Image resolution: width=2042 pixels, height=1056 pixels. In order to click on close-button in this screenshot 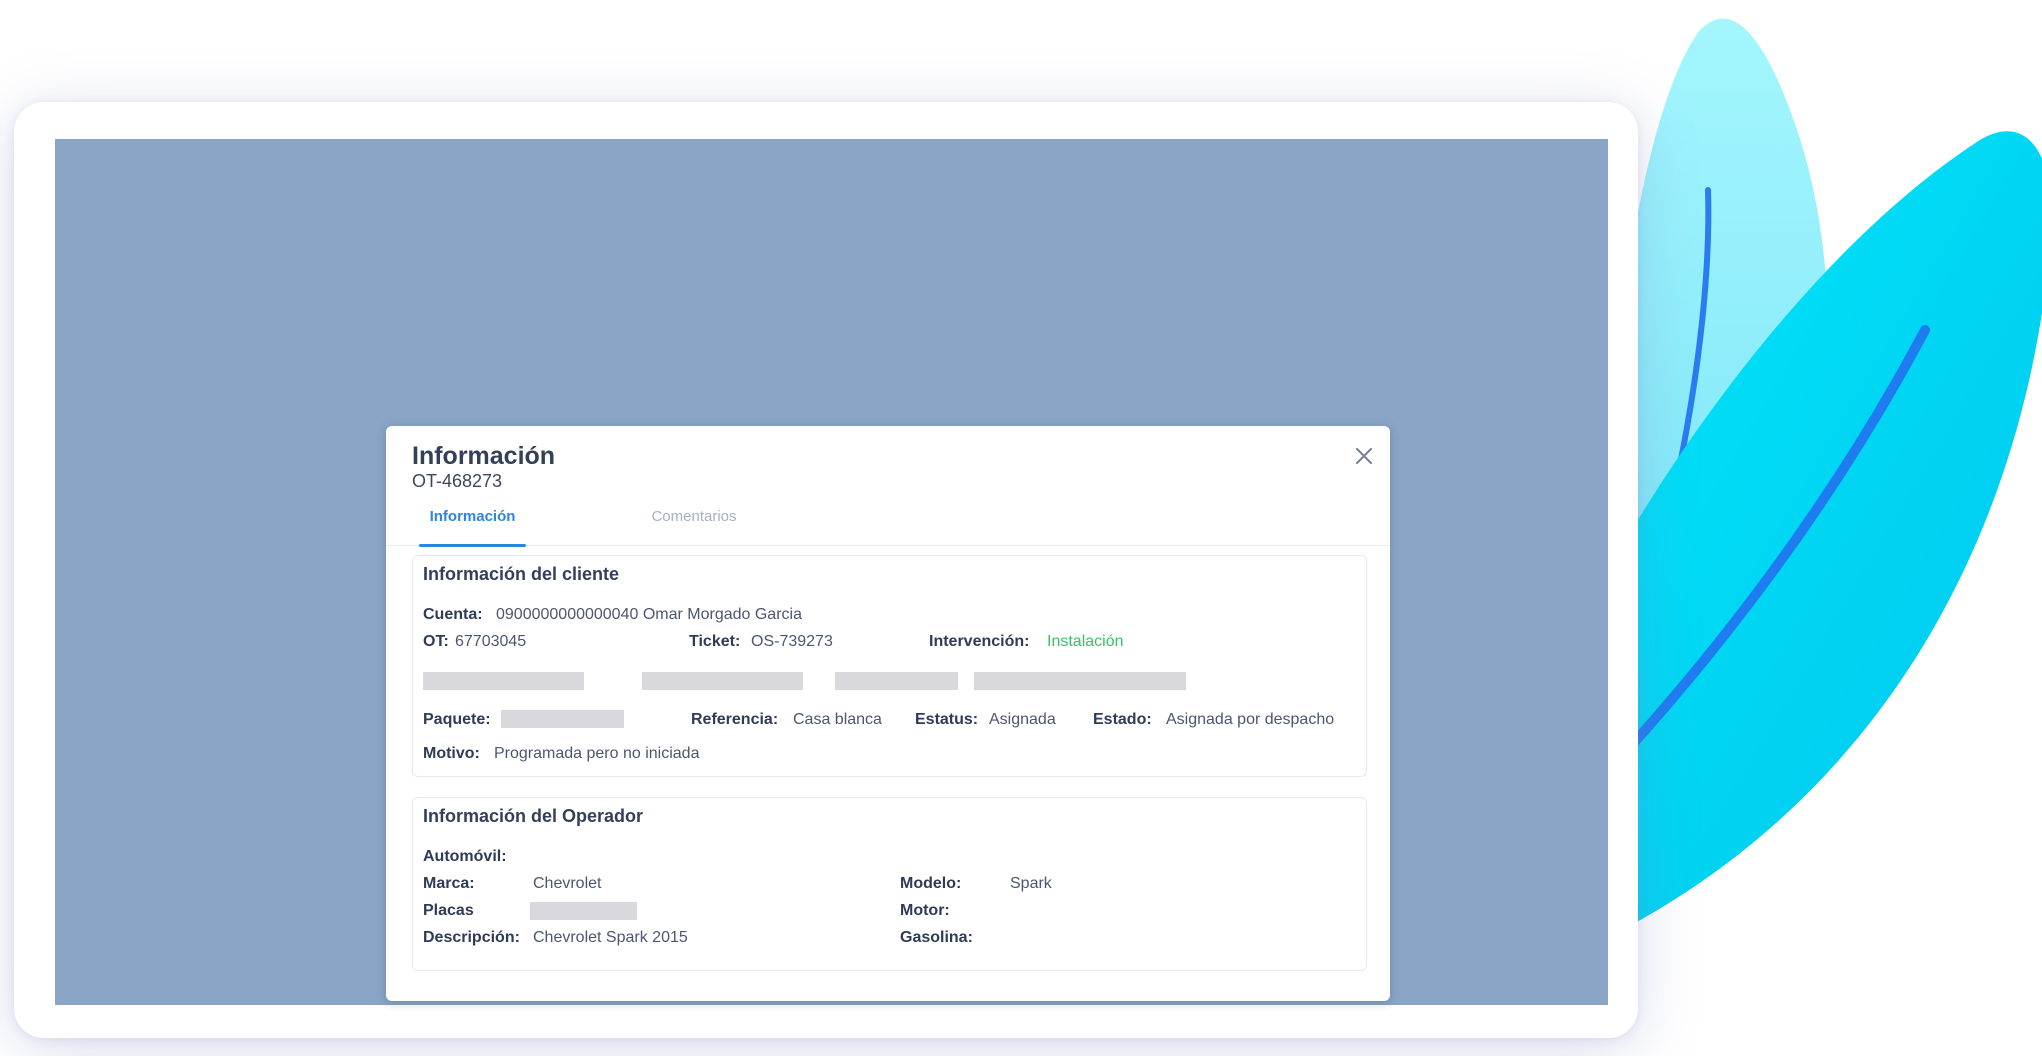, I will do `click(1364, 456)`.